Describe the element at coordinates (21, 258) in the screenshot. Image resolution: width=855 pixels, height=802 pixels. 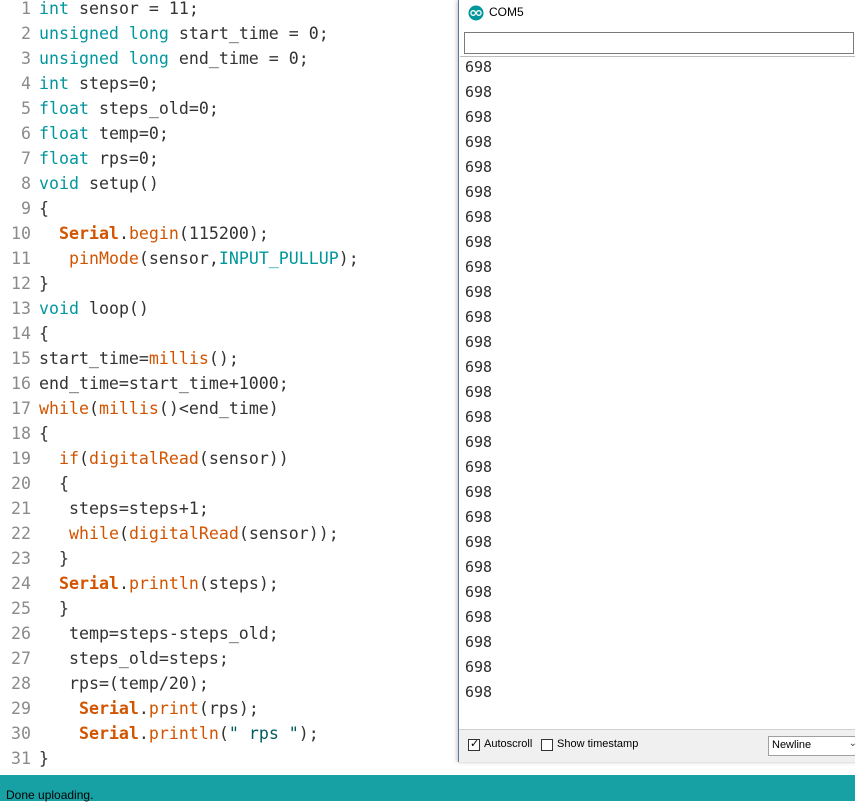
I see `line-number: 11` at that location.